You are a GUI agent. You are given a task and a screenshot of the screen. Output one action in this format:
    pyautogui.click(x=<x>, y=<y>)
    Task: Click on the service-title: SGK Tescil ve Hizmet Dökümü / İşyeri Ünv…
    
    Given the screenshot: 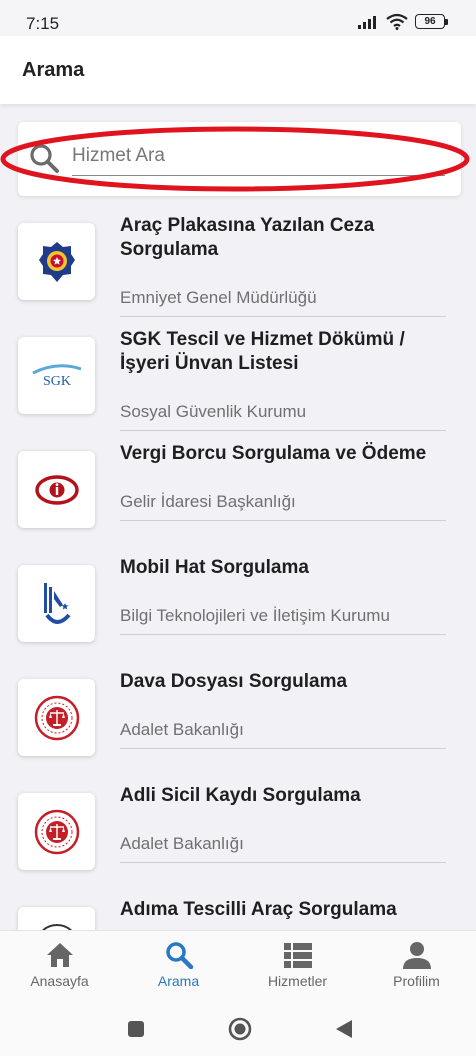 What is the action you would take?
    pyautogui.click(x=262, y=351)
    